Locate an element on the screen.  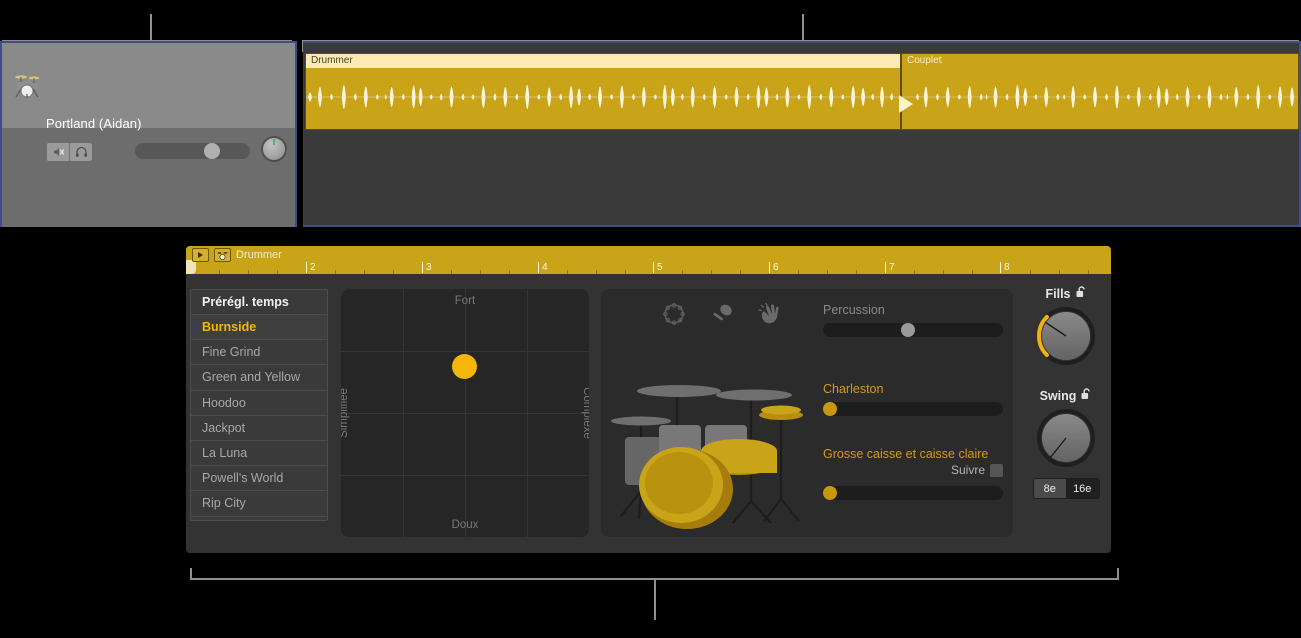
follow-toggle-row: Suivre is located at coordinates (977, 470).